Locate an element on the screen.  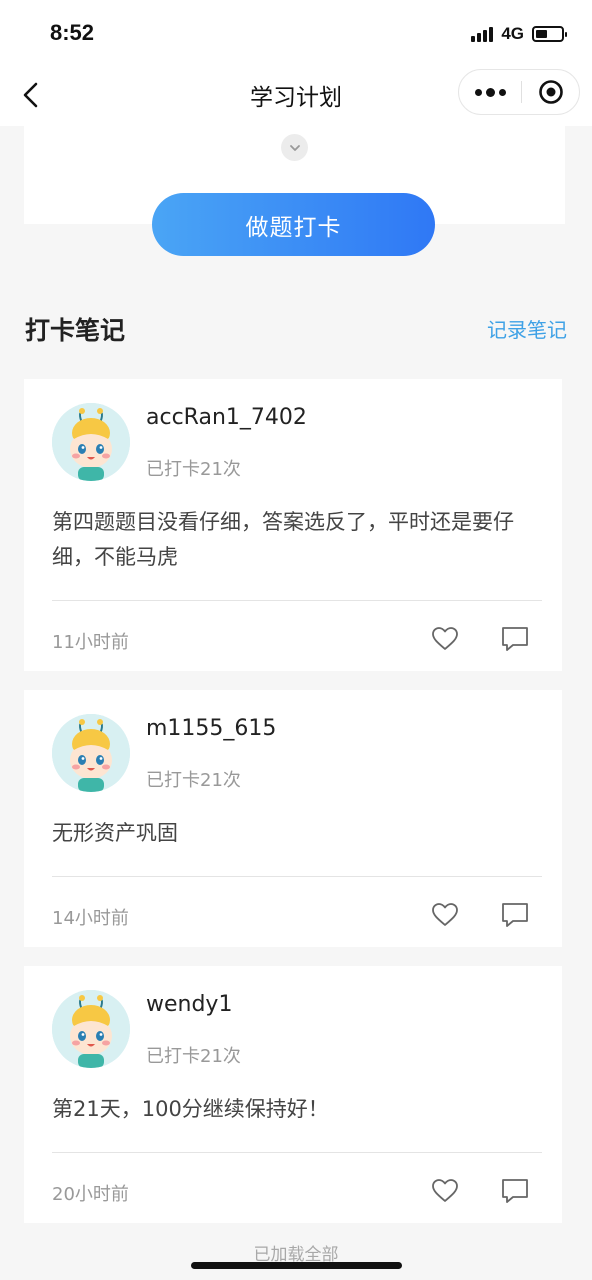
battery-icon is located at coordinates (549, 34).